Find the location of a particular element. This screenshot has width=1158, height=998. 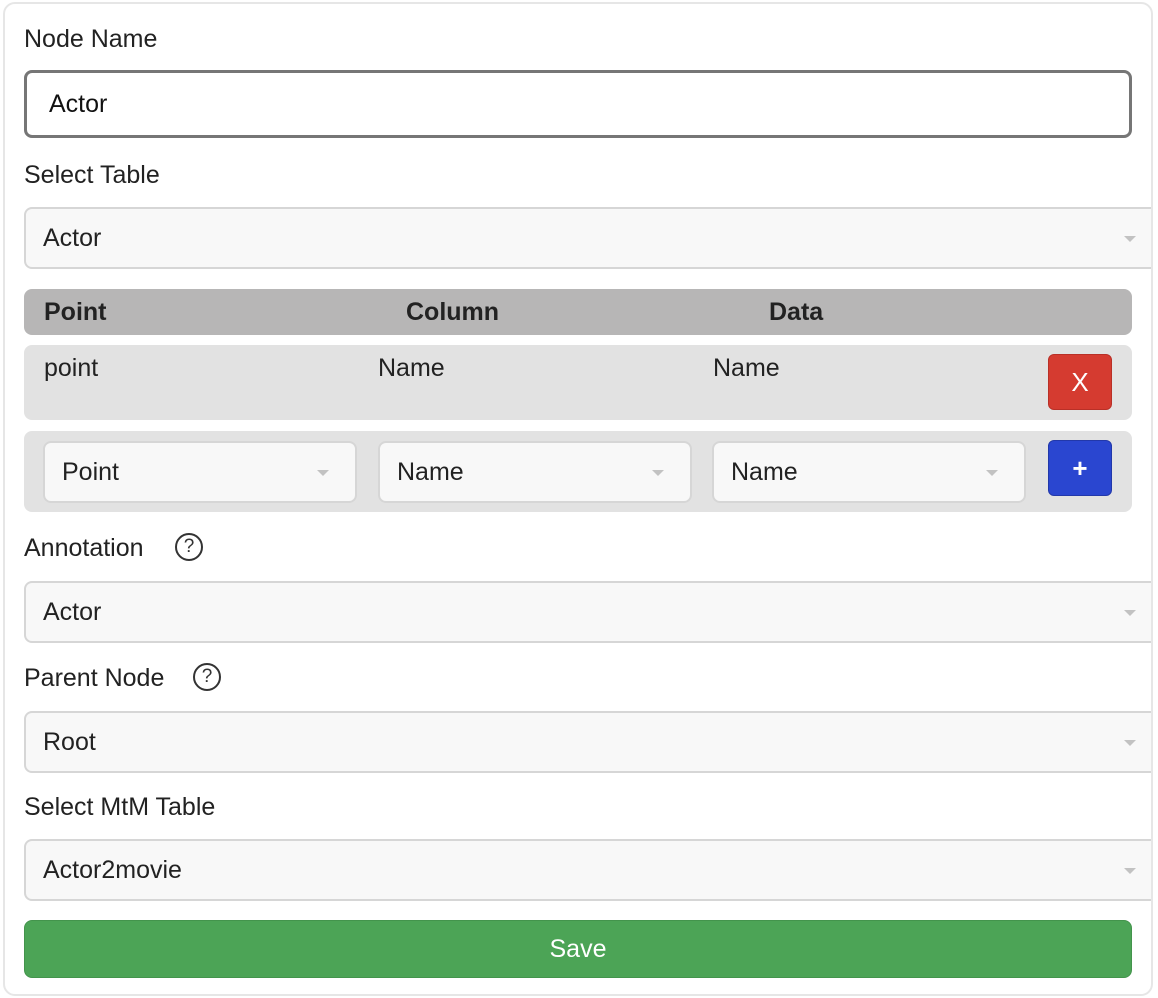

new-mapping-row: Point Name Name + is located at coordinates (578, 471).